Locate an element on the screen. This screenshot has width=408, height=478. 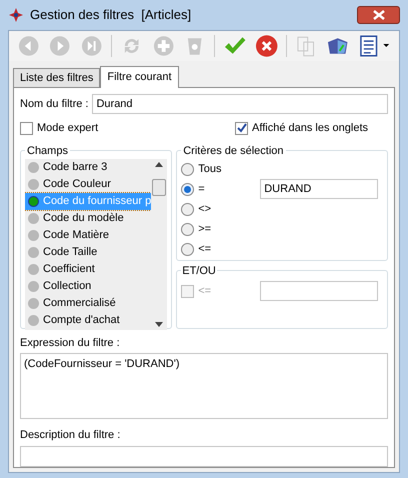
close-button is located at coordinates (378, 15).